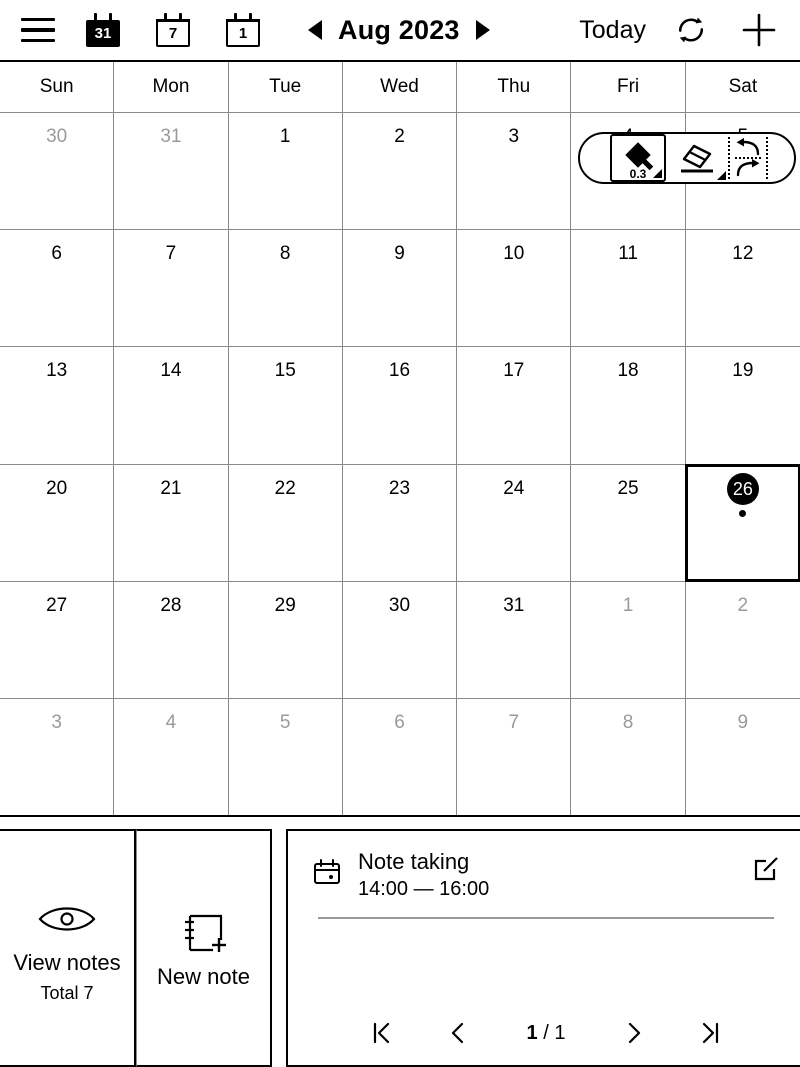 The width and height of the screenshot is (800, 1067). What do you see at coordinates (57, 405) in the screenshot?
I see `day-cell: 13` at bounding box center [57, 405].